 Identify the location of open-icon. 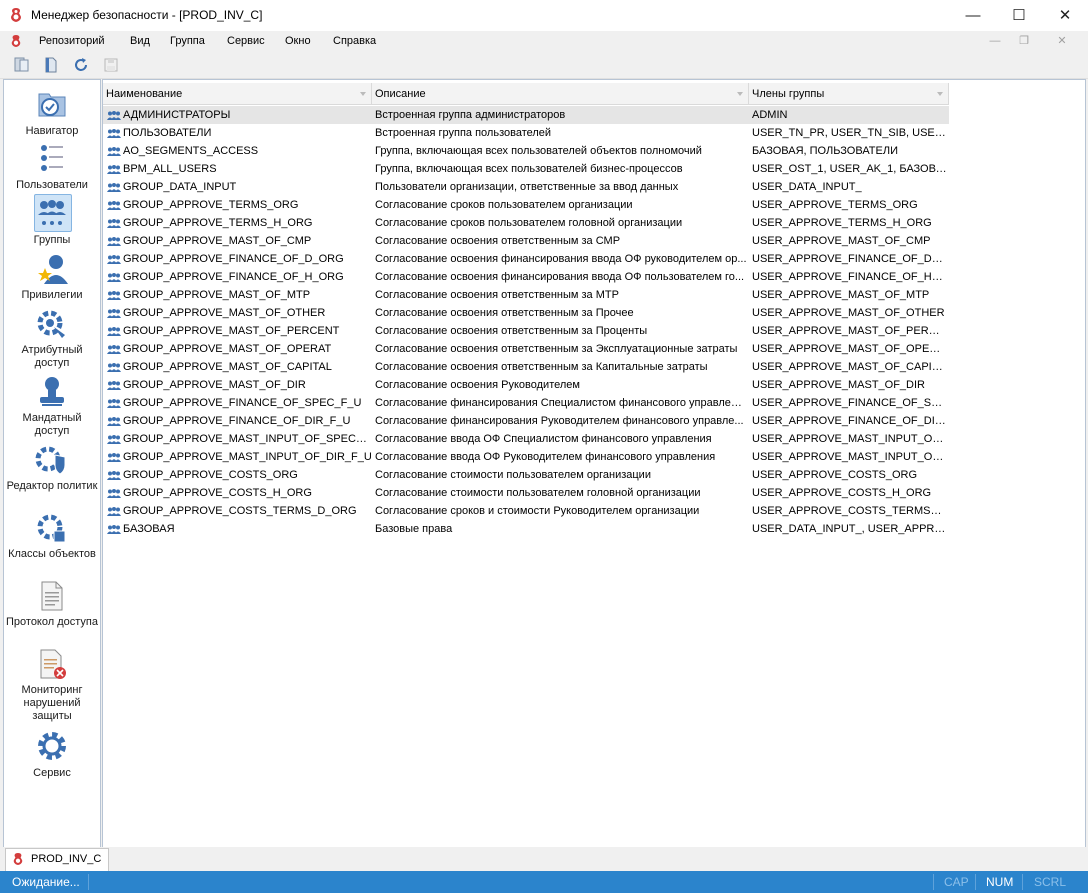
(22, 65).